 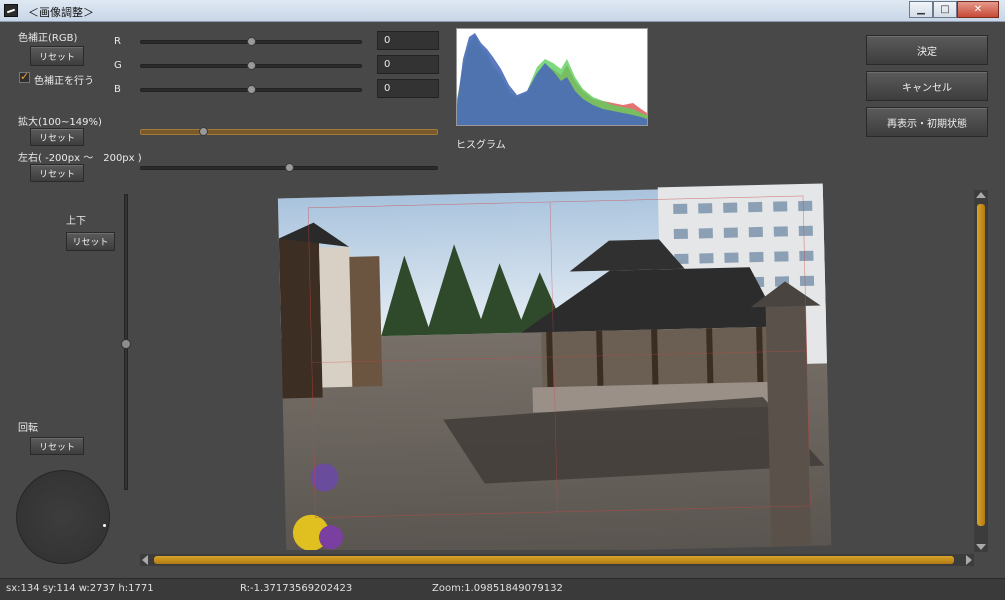 What do you see at coordinates (57, 446) in the screenshot?
I see `rotation-reset-button: リセット` at bounding box center [57, 446].